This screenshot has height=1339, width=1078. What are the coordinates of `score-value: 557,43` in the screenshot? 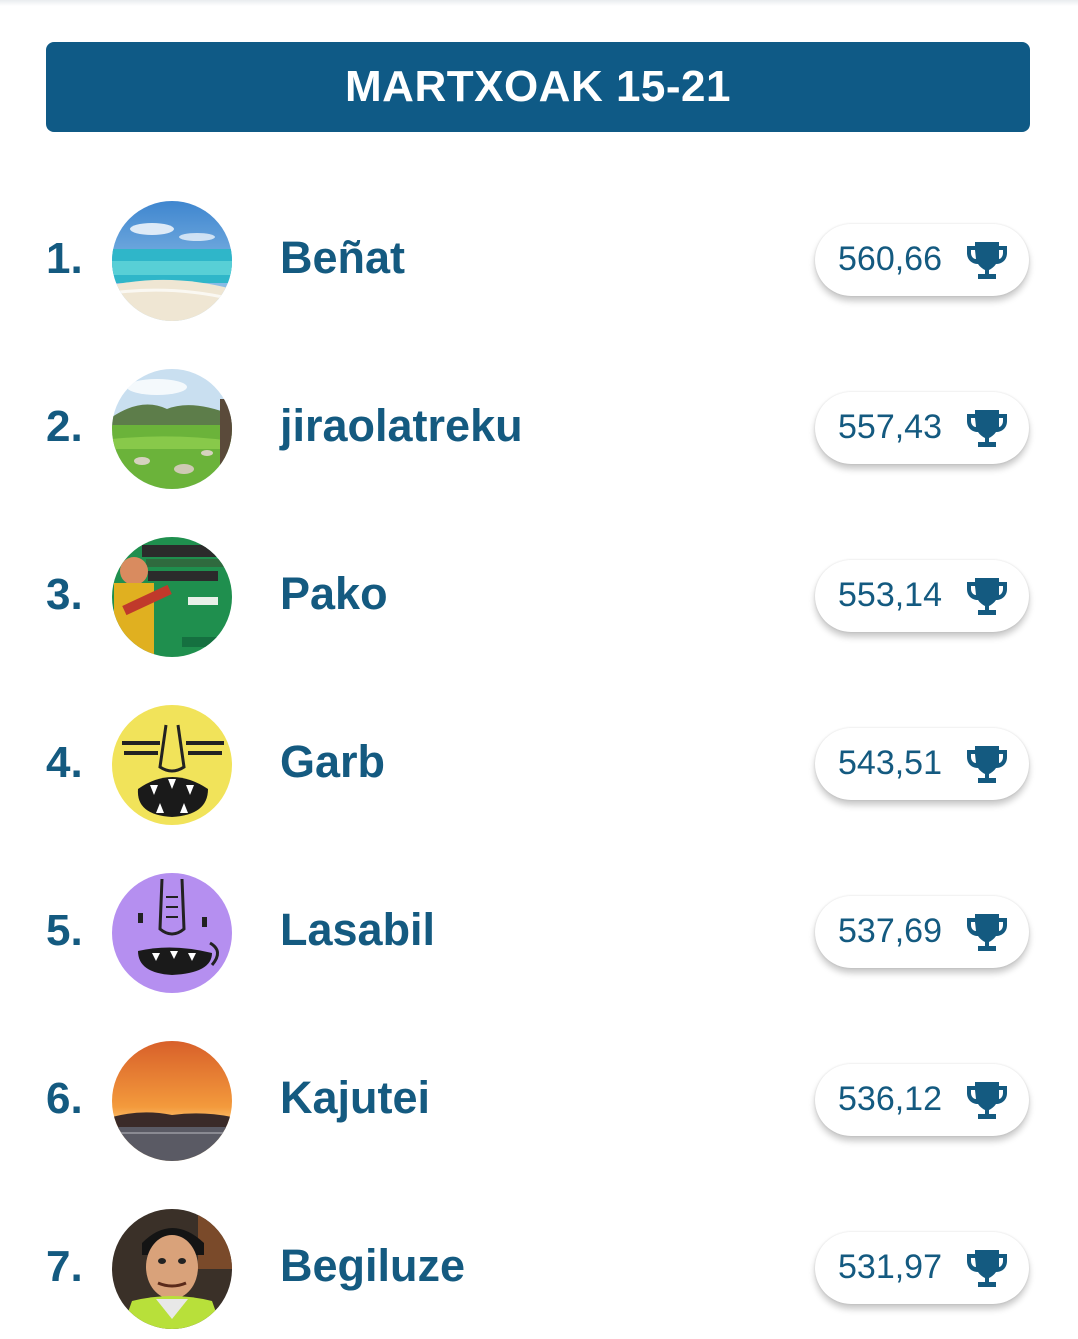 It's located at (890, 427).